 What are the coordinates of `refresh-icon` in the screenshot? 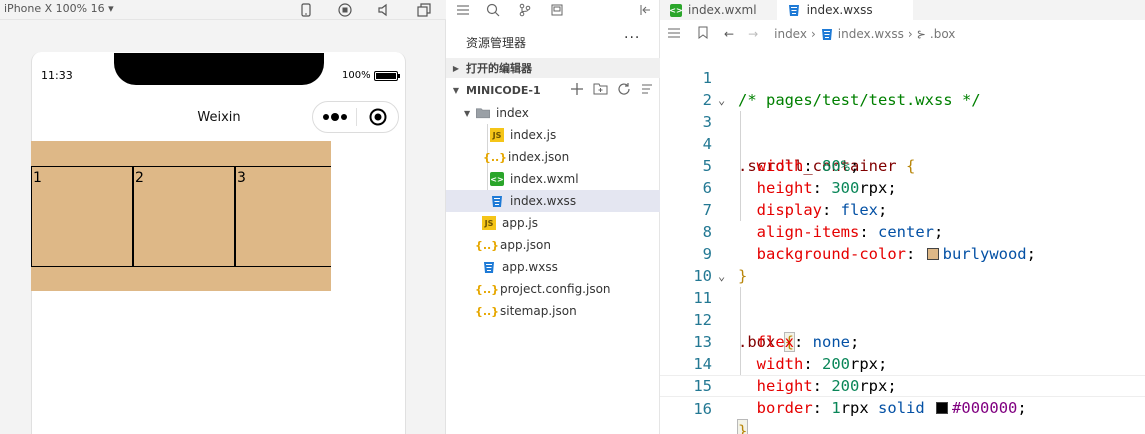 It's located at (624, 90).